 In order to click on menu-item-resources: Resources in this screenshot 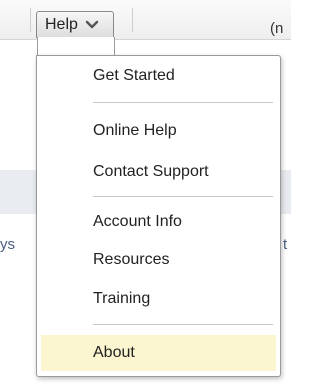, I will do `click(158, 260)`.